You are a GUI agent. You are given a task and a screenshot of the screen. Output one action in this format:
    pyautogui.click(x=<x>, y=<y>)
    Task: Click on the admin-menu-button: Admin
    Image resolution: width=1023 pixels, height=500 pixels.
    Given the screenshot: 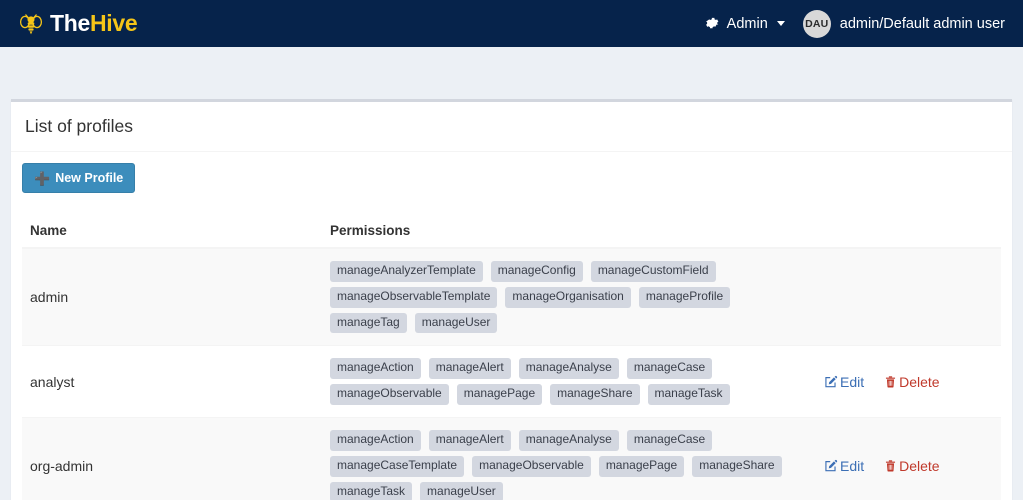 What is the action you would take?
    pyautogui.click(x=745, y=24)
    